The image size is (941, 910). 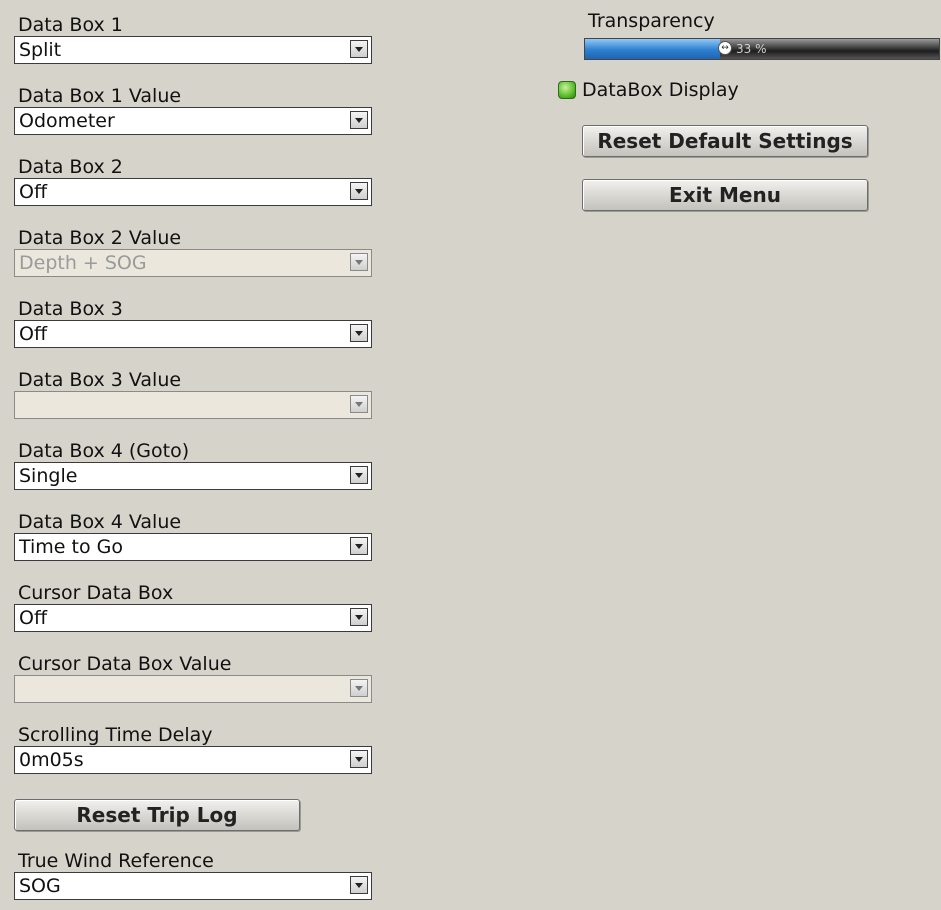 What do you see at coordinates (70, 25) in the screenshot?
I see `data-box-1-label: Data Box 1` at bounding box center [70, 25].